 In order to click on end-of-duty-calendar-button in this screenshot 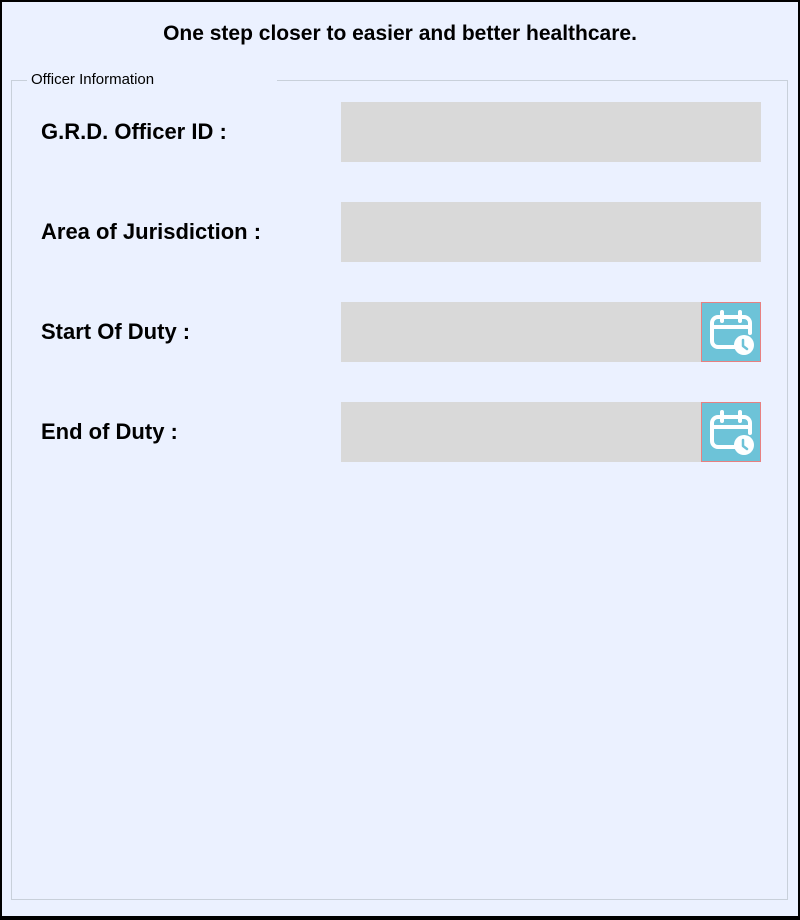, I will do `click(731, 432)`.